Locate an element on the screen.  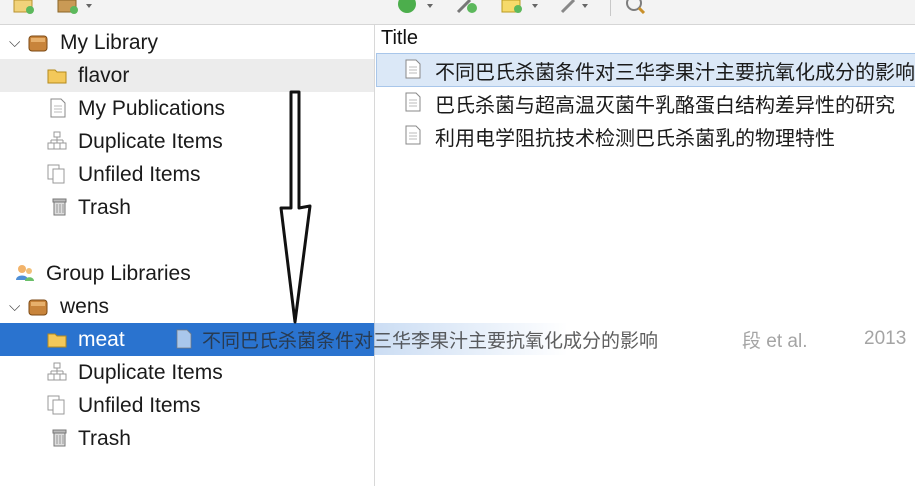
tree-group-duplicate-items: Duplicate Items is located at coordinates (187, 372).